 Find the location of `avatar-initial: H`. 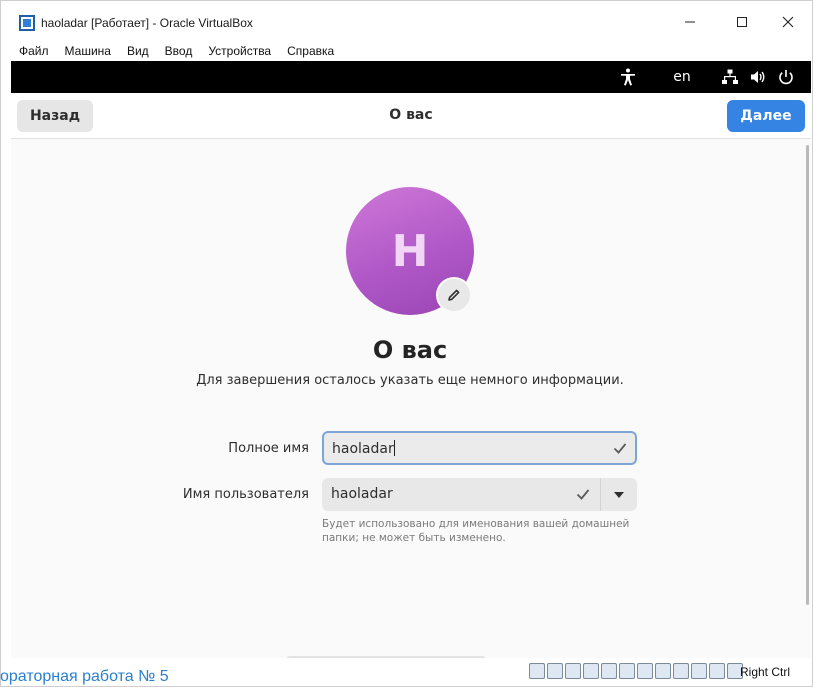

avatar-initial: H is located at coordinates (410, 251).